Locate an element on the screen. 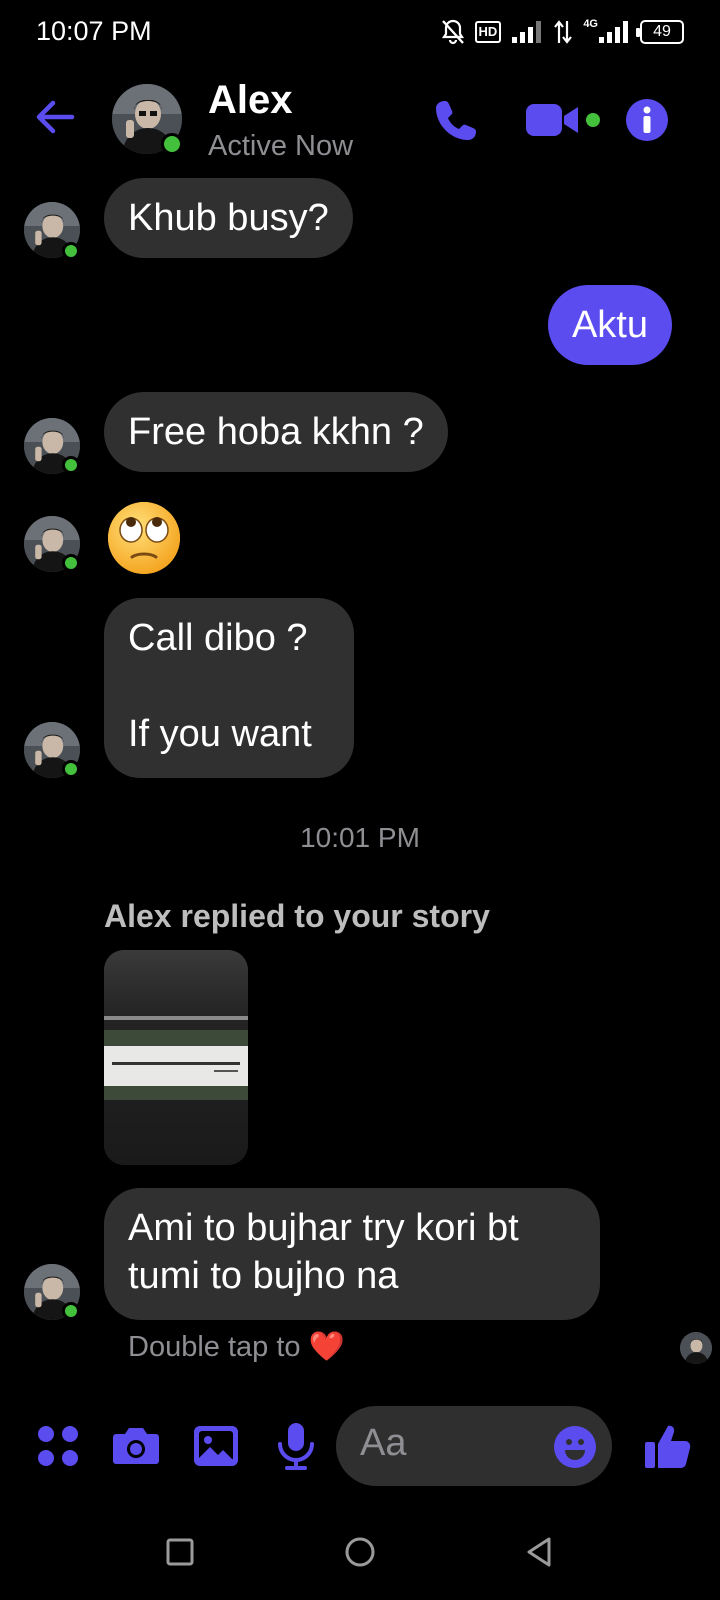 This screenshot has height=1600, width=720. seen-receipt-avatar is located at coordinates (696, 1348).